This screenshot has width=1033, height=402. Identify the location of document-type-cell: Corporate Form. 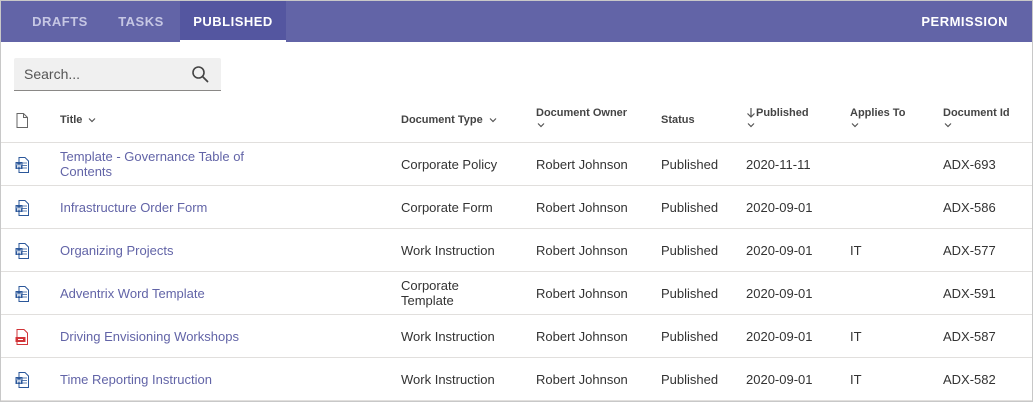
(447, 207).